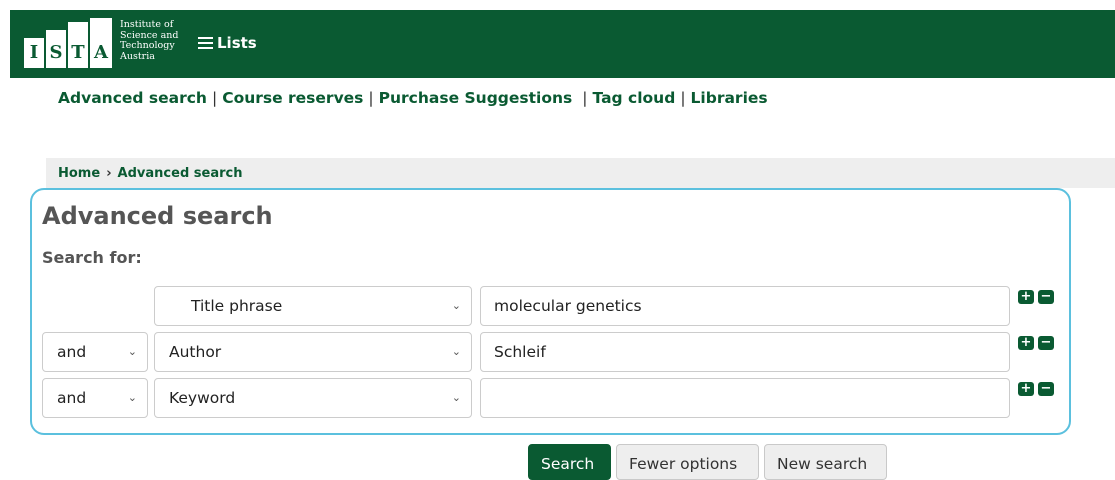 The image size is (1115, 480). Describe the element at coordinates (237, 306) in the screenshot. I see `field-select-value: Title phrase` at that location.